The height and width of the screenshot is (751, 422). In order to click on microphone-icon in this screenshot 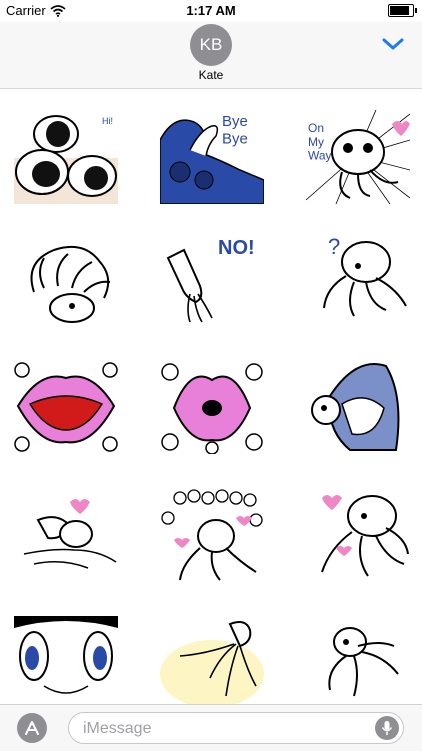, I will do `click(387, 728)`.